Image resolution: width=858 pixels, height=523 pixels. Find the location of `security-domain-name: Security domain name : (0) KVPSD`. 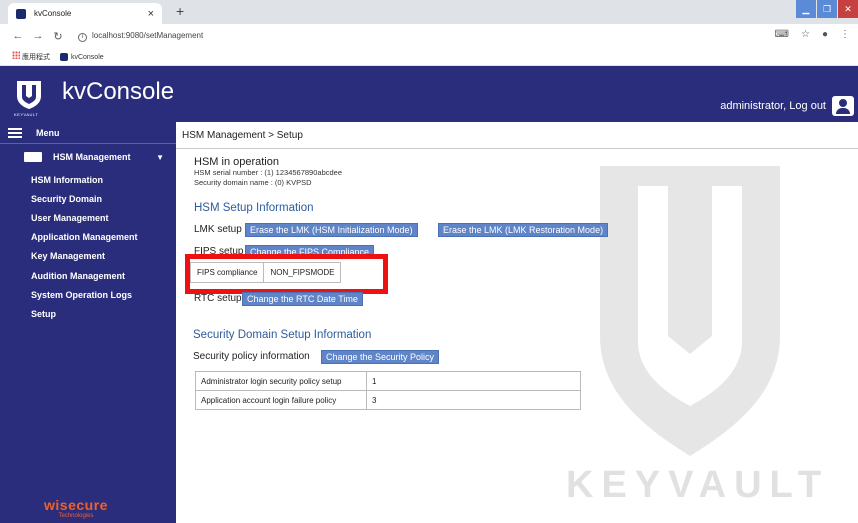

security-domain-name: Security domain name : (0) KVPSD is located at coordinates (253, 182).